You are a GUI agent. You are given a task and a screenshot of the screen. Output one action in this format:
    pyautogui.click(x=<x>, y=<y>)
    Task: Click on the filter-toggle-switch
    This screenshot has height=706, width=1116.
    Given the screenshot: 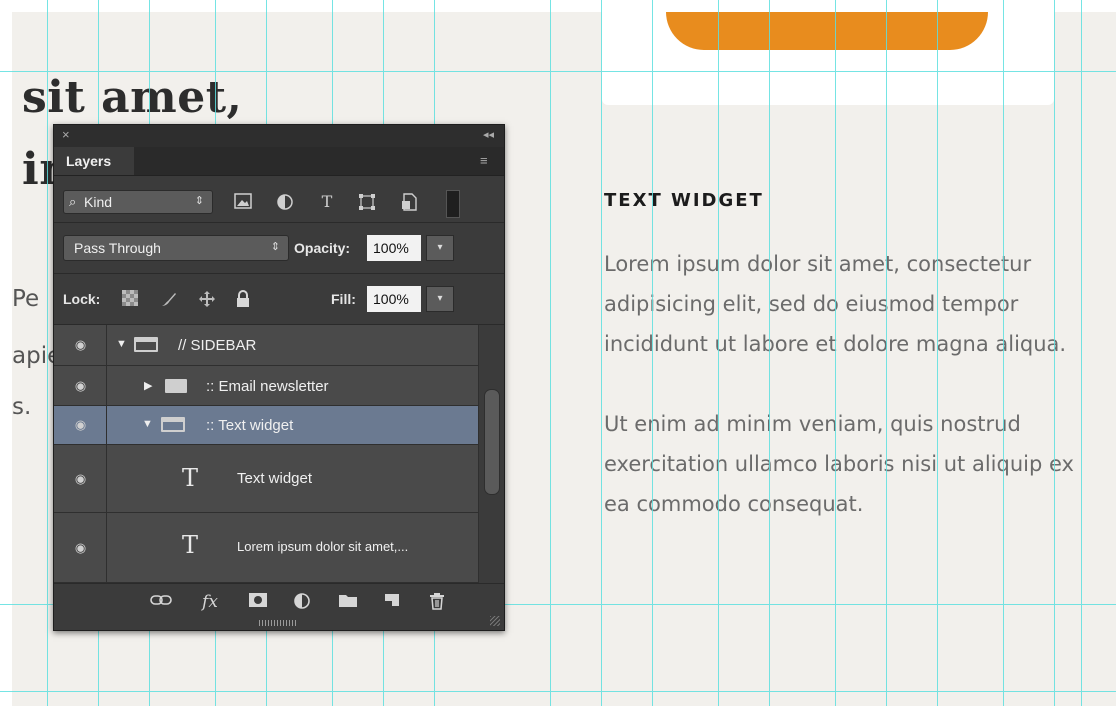 What is the action you would take?
    pyautogui.click(x=453, y=204)
    